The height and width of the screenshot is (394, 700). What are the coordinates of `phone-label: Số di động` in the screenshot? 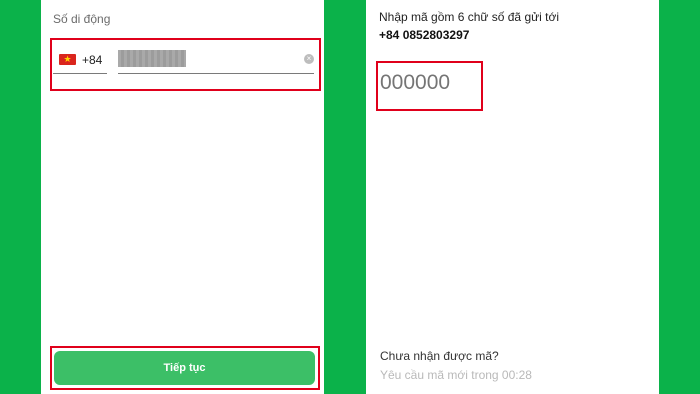 It's located at (82, 19).